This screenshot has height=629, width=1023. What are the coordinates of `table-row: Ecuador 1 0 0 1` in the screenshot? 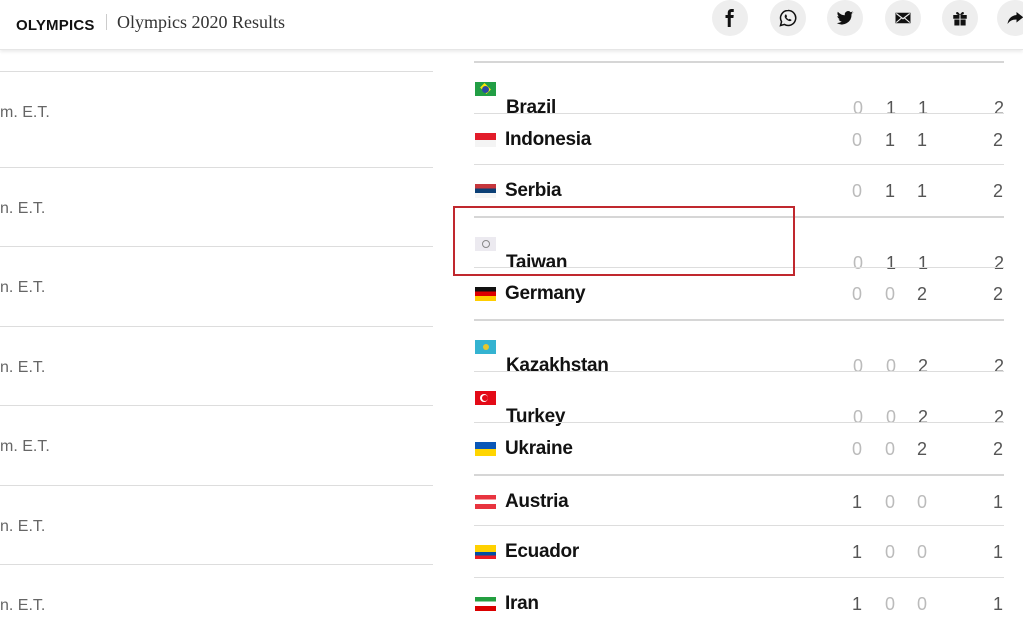 It's located at (739, 551).